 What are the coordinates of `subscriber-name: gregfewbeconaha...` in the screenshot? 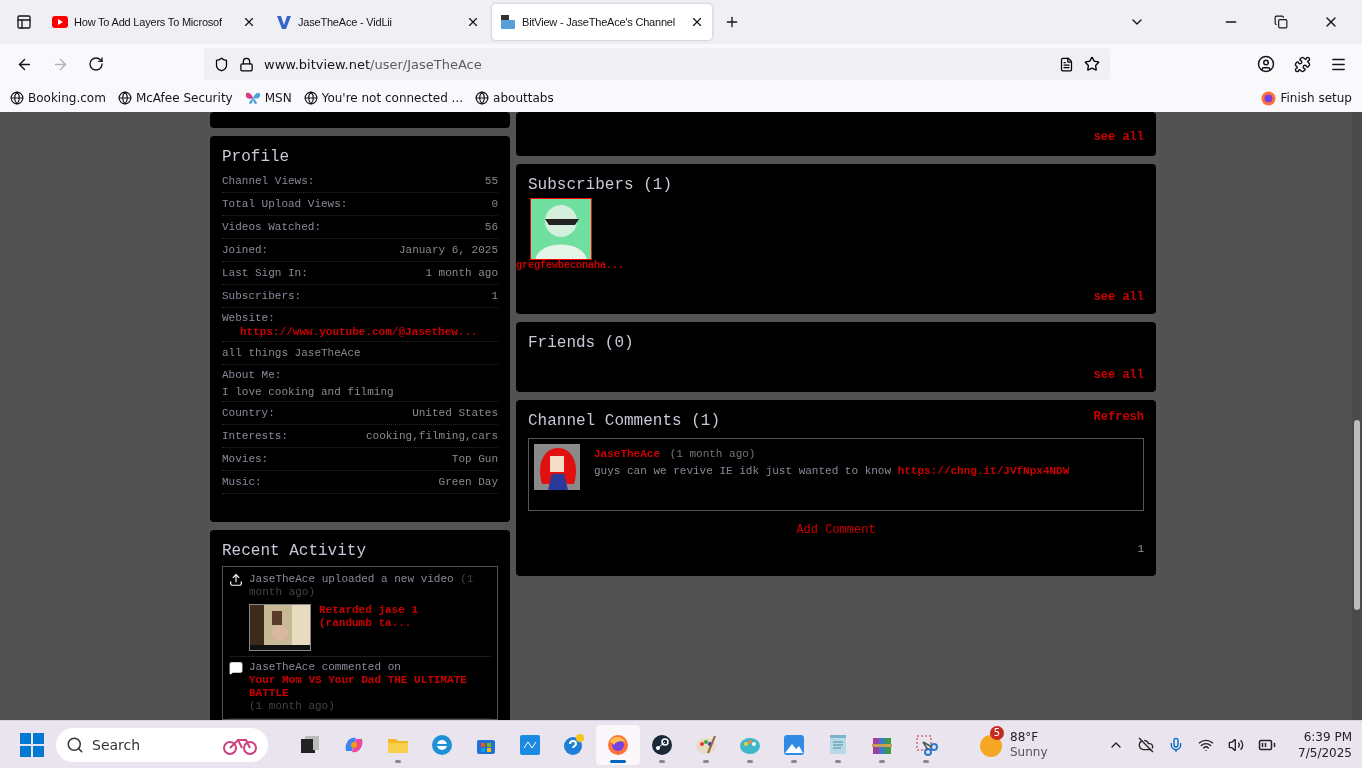 It's located at (570, 265).